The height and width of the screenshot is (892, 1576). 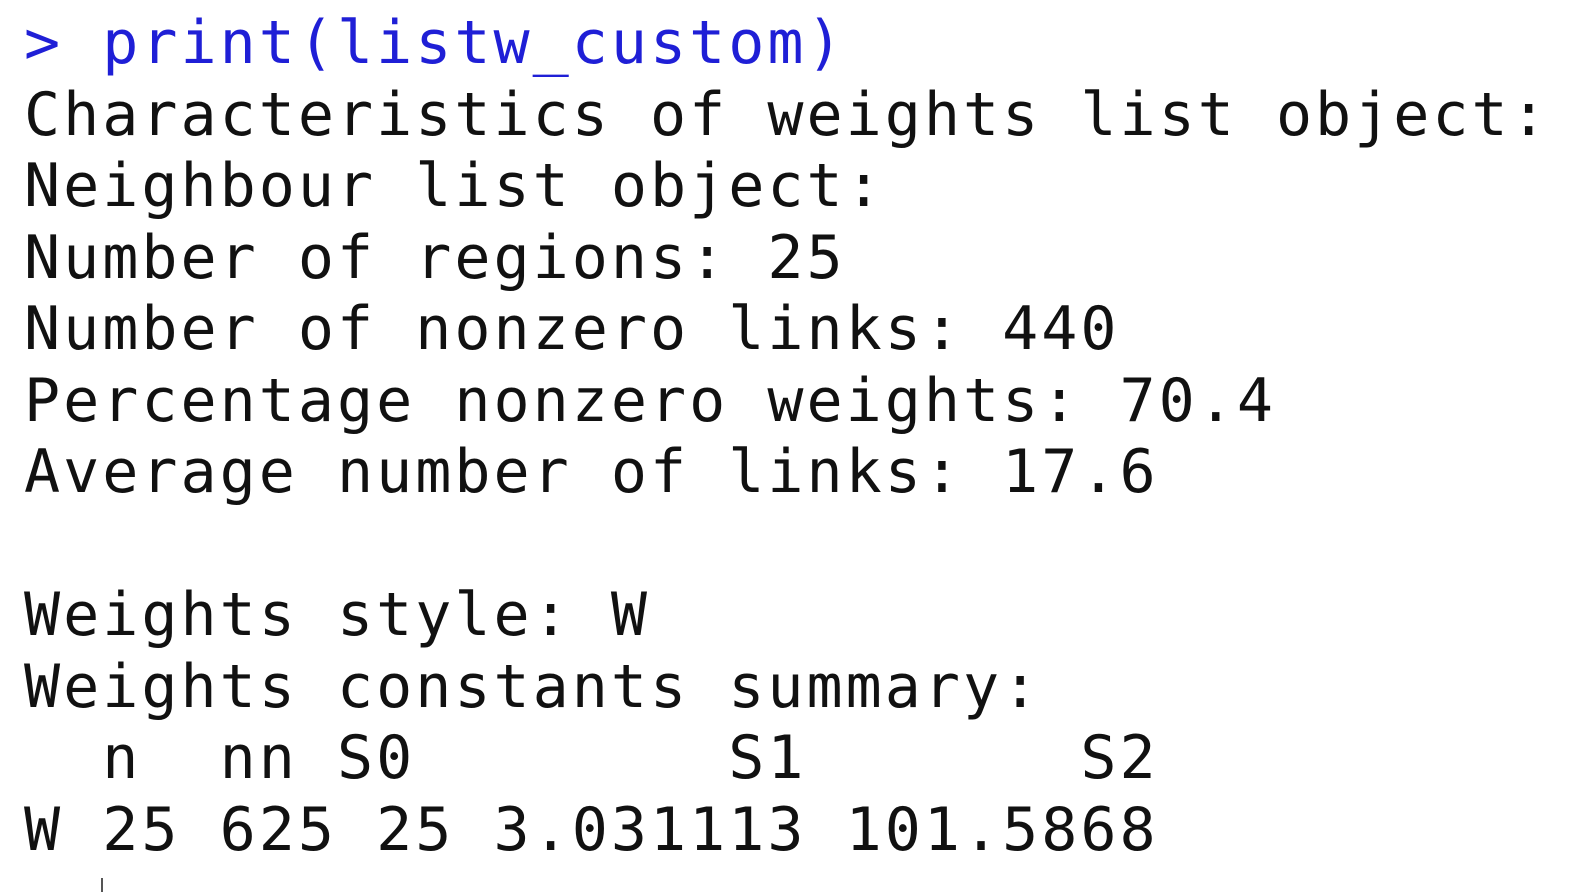 I want to click on summary-table-row: W 25 625 25 3.031113 101.5868, so click(x=591, y=829).